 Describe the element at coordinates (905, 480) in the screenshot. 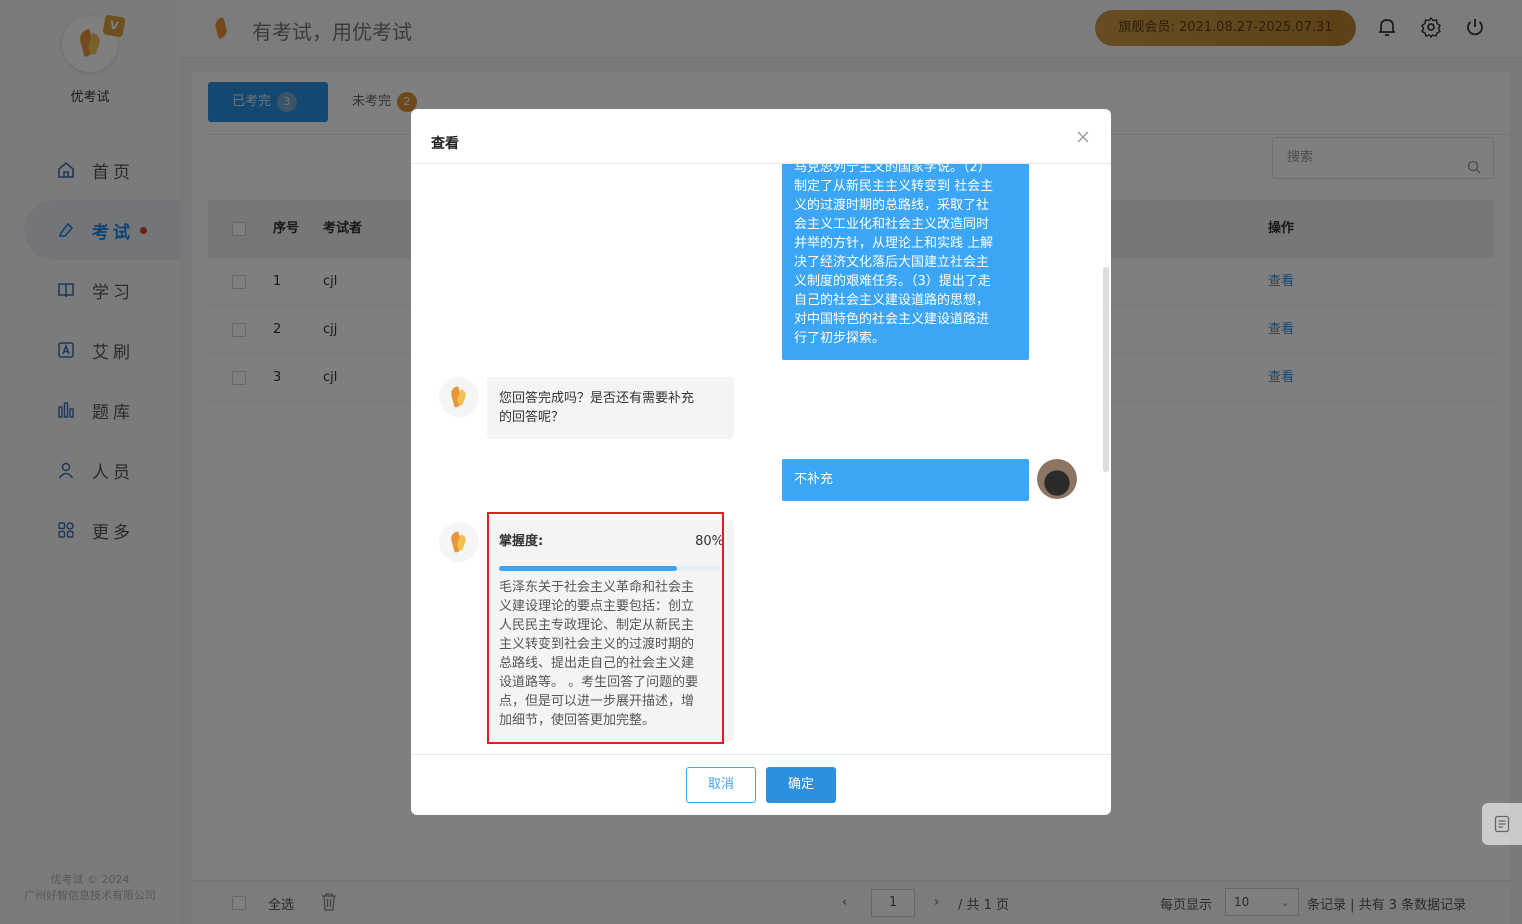

I see `user-reply-bubble: 不补充` at that location.